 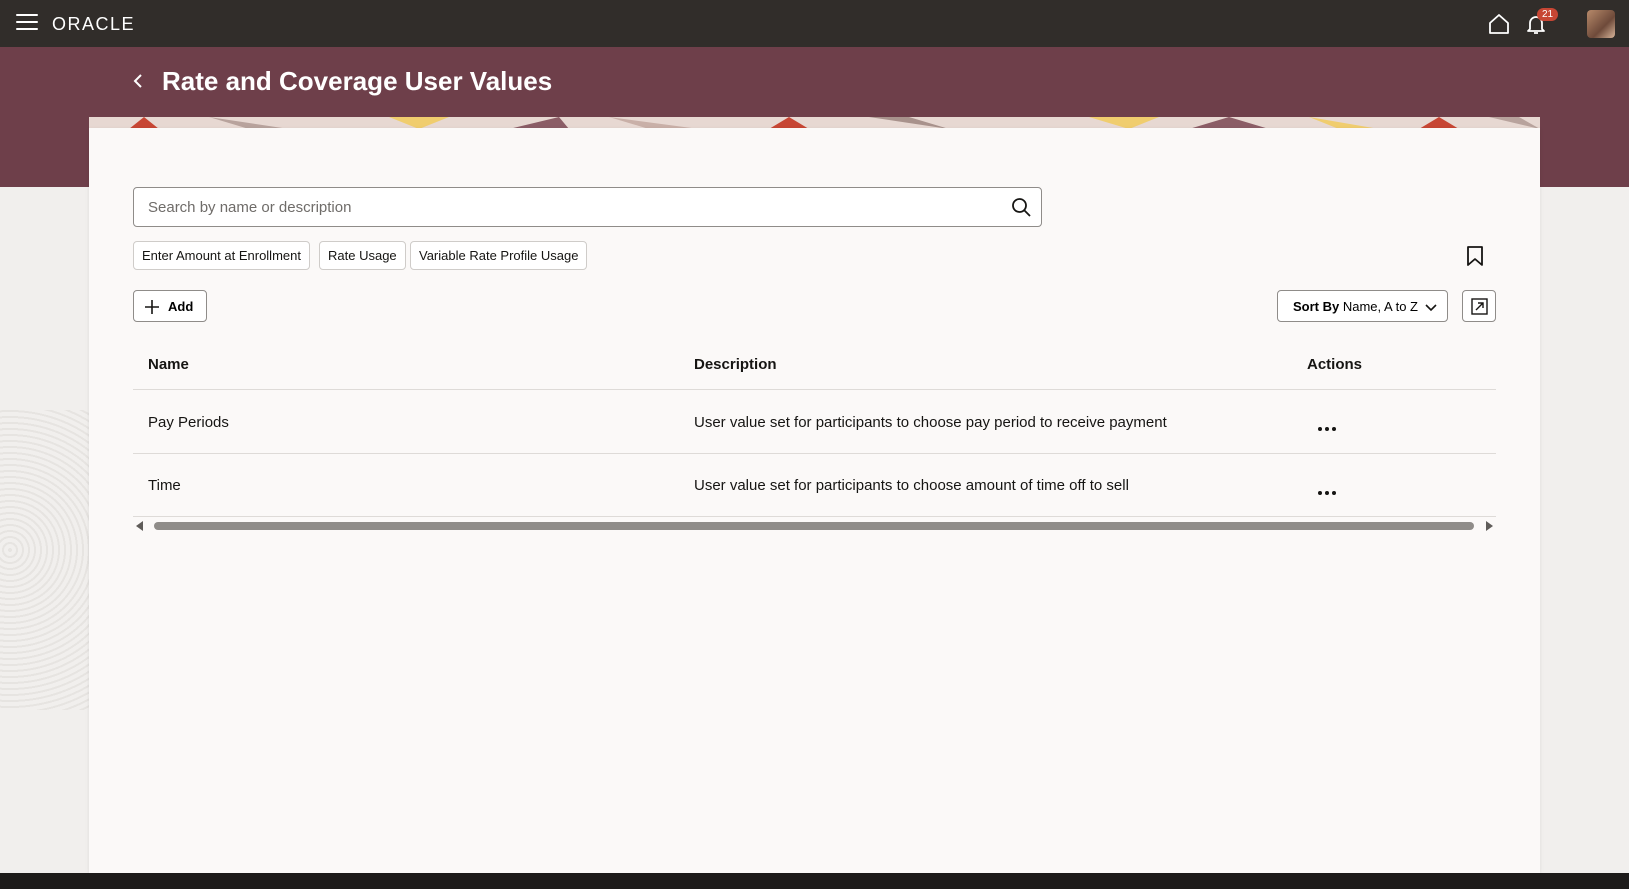 What do you see at coordinates (814, 23) in the screenshot?
I see `top-bar: ORACLE 21` at bounding box center [814, 23].